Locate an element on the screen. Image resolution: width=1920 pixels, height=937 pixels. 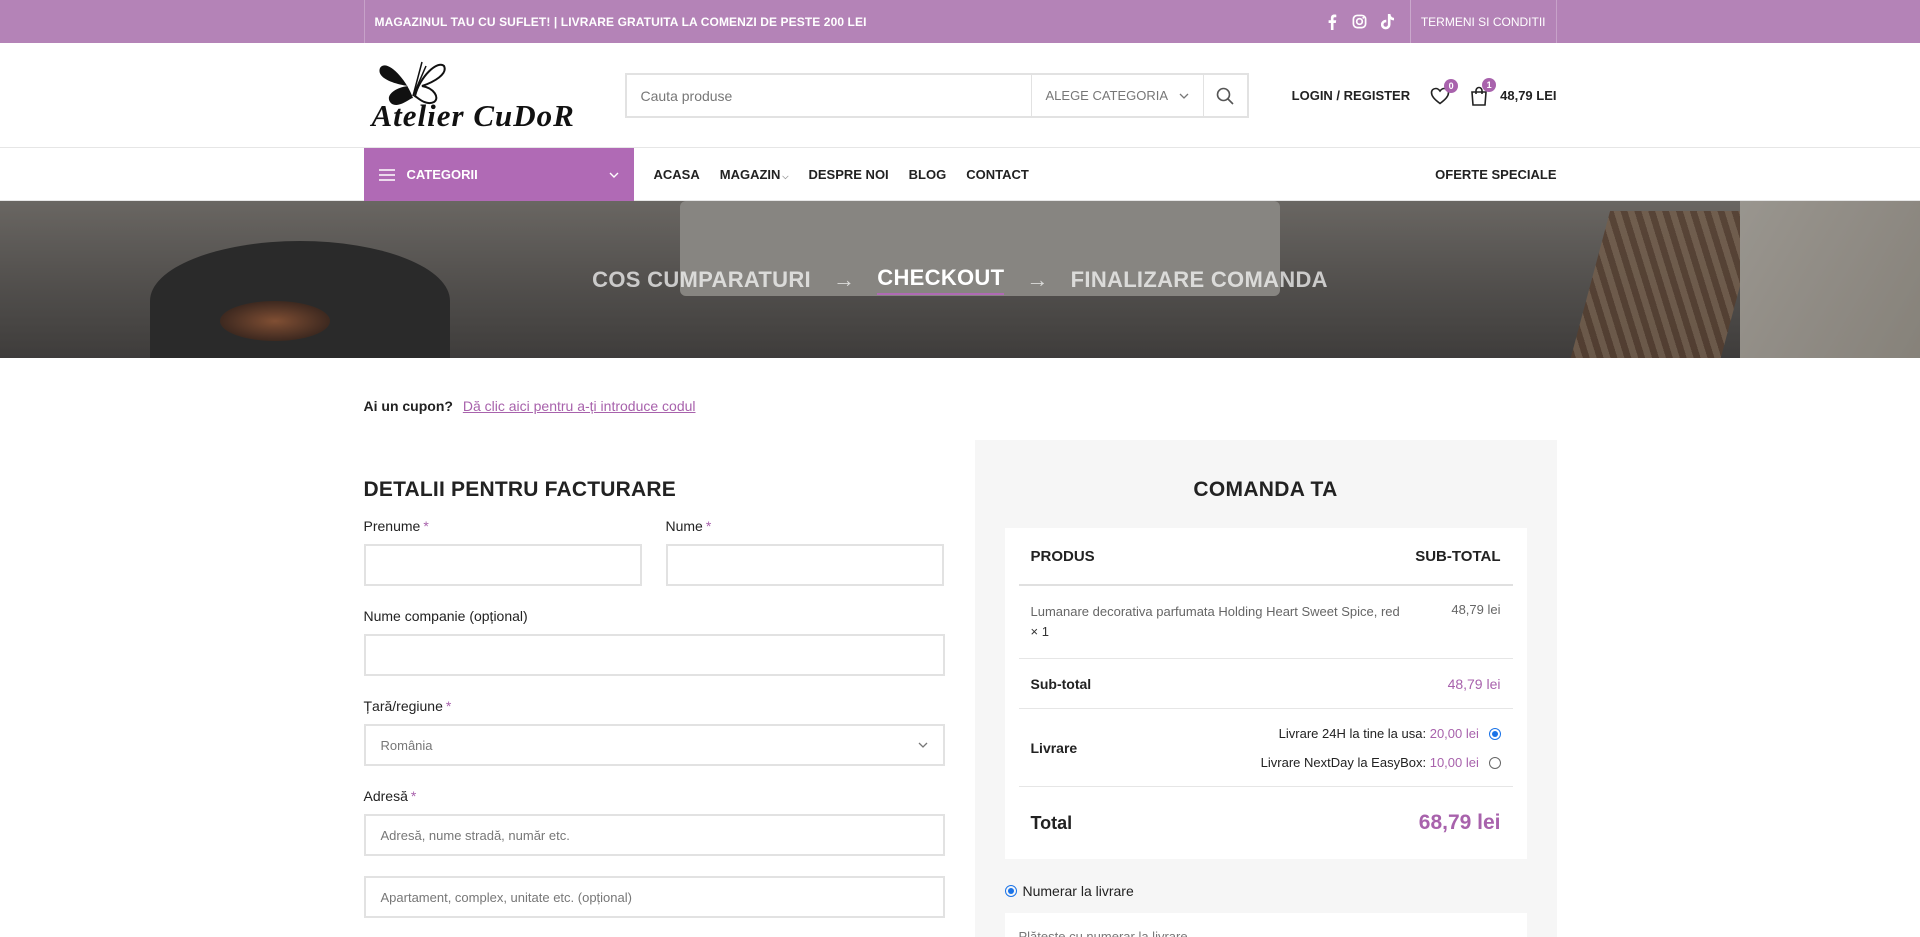
social-links is located at coordinates (1367, 21).